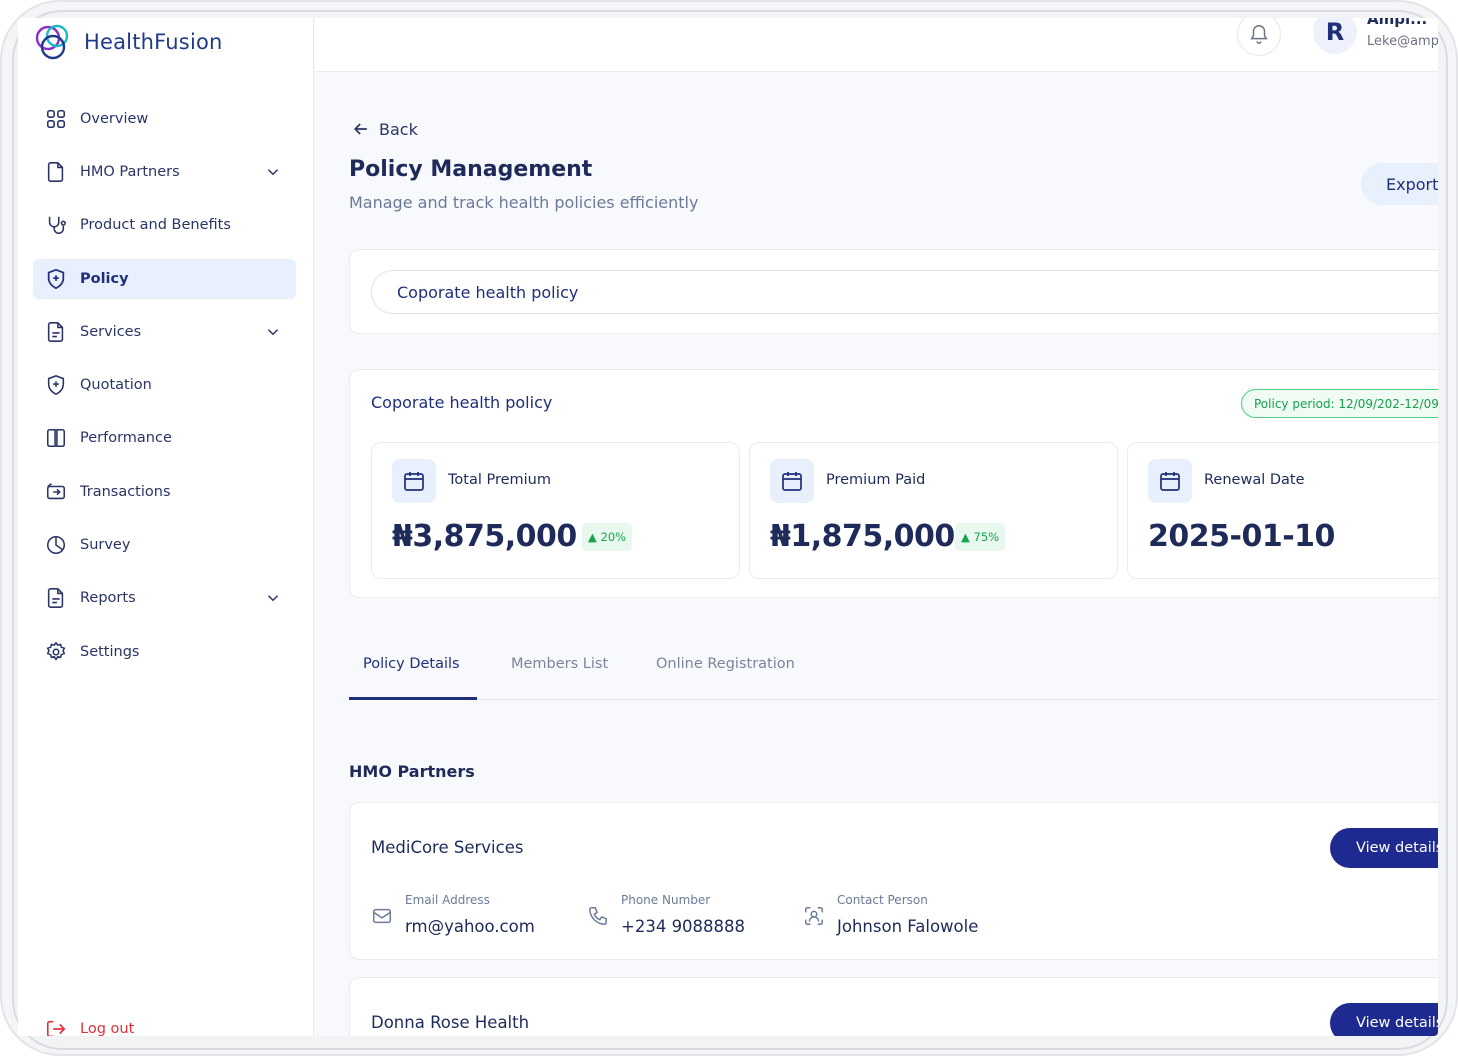  I want to click on partner-email: Email Address rm@yahoo.com, so click(471, 918).